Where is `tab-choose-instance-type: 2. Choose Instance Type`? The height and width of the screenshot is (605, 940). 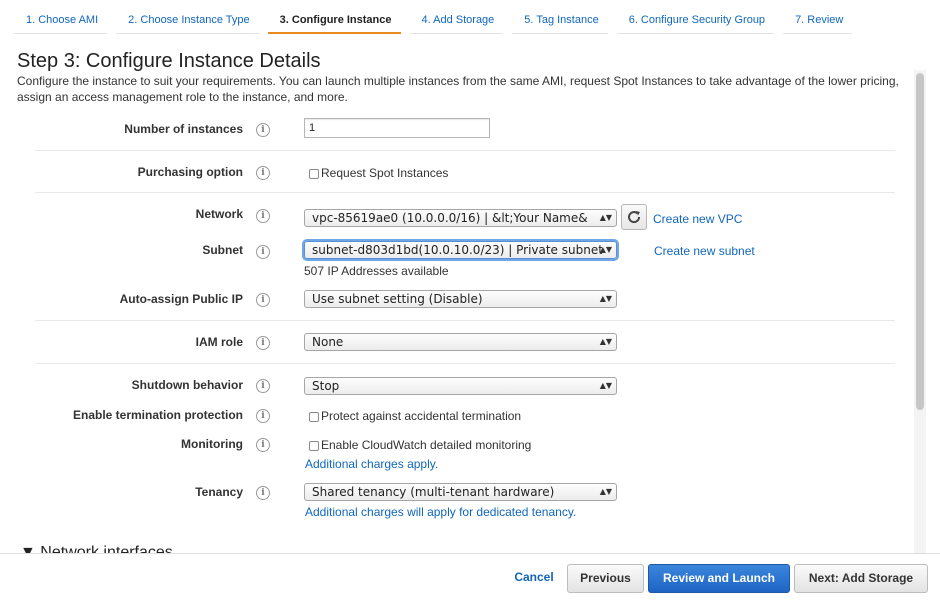
tab-choose-instance-type: 2. Choose Instance Type is located at coordinates (187, 21).